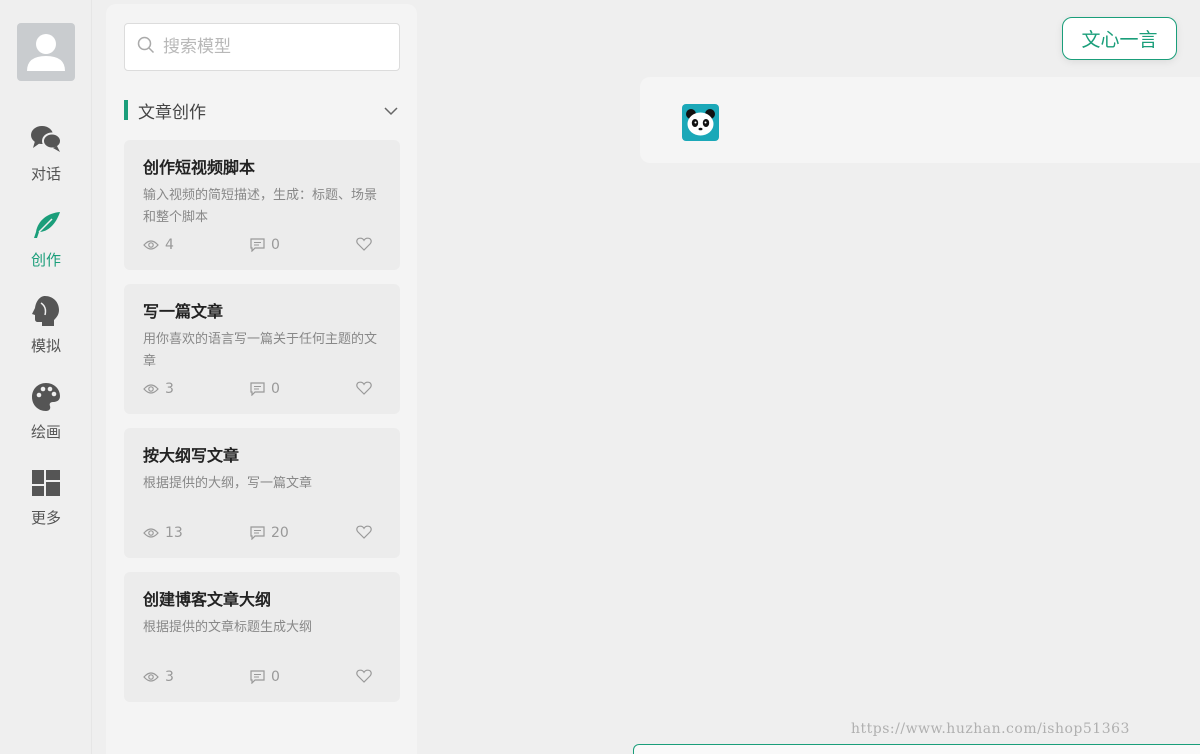 The width and height of the screenshot is (1200, 754). I want to click on nav-item-simulate: 模拟, so click(46, 332).